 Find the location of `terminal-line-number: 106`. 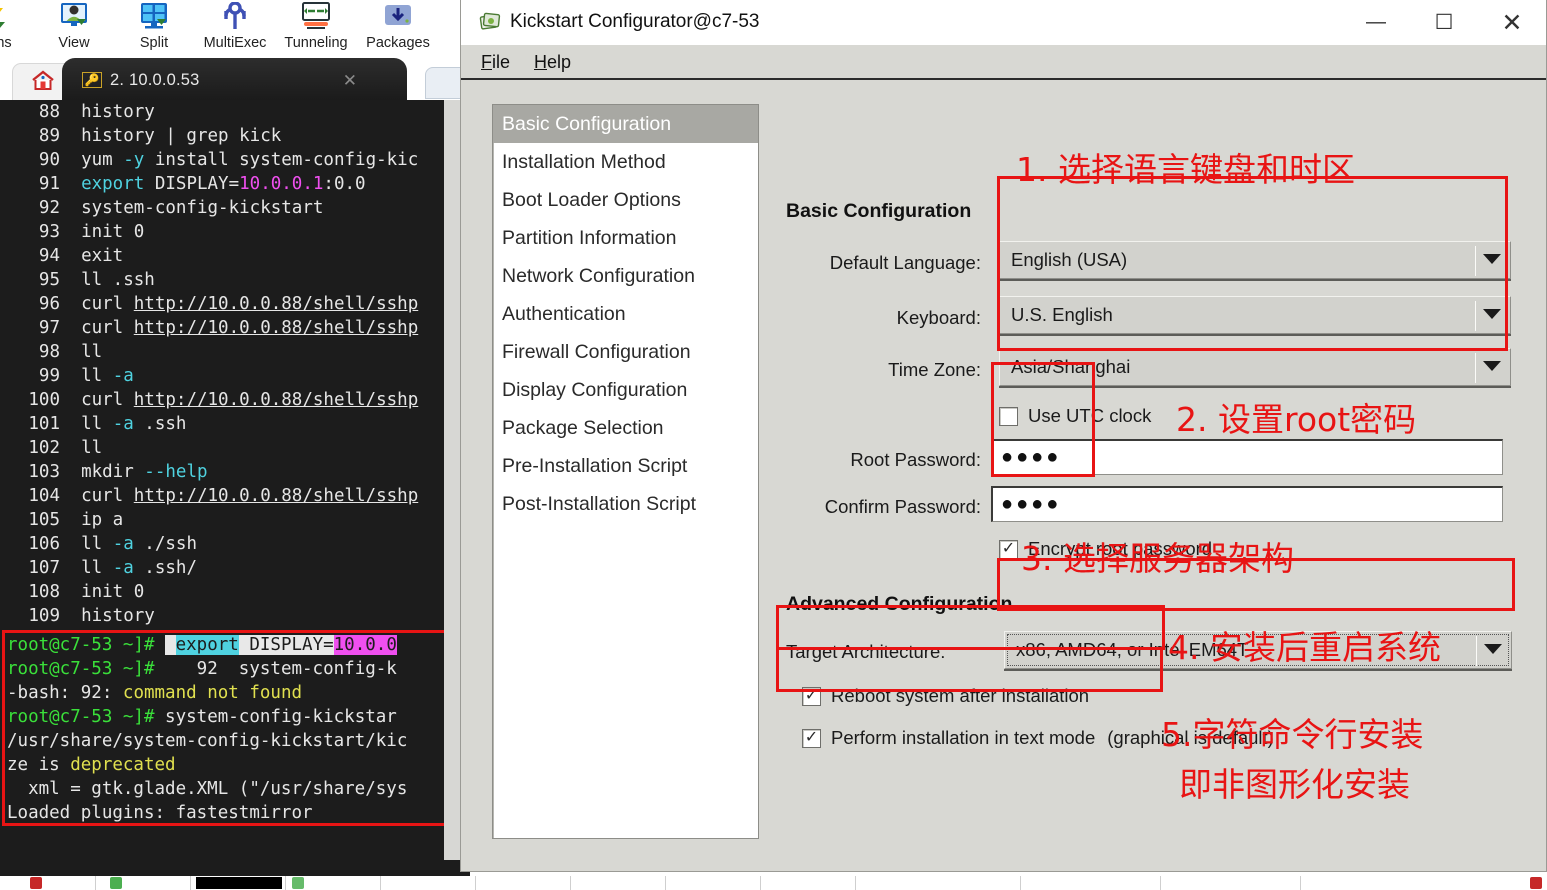

terminal-line-number: 106 is located at coordinates (44, 544).